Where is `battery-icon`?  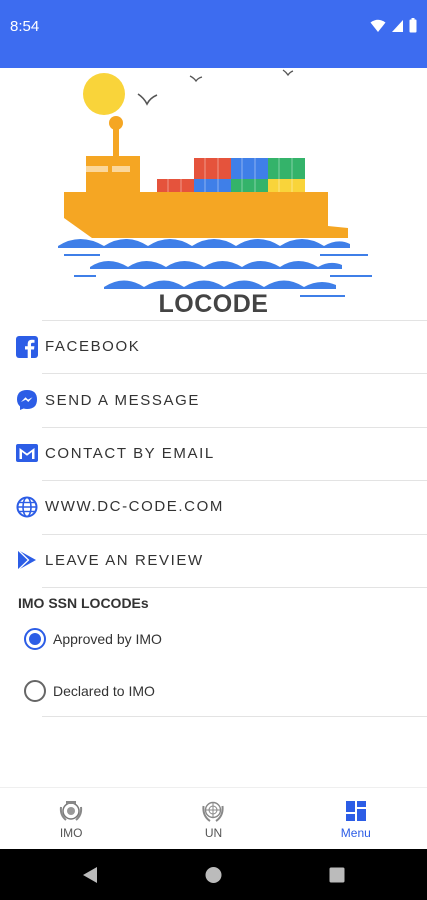
battery-icon is located at coordinates (413, 25).